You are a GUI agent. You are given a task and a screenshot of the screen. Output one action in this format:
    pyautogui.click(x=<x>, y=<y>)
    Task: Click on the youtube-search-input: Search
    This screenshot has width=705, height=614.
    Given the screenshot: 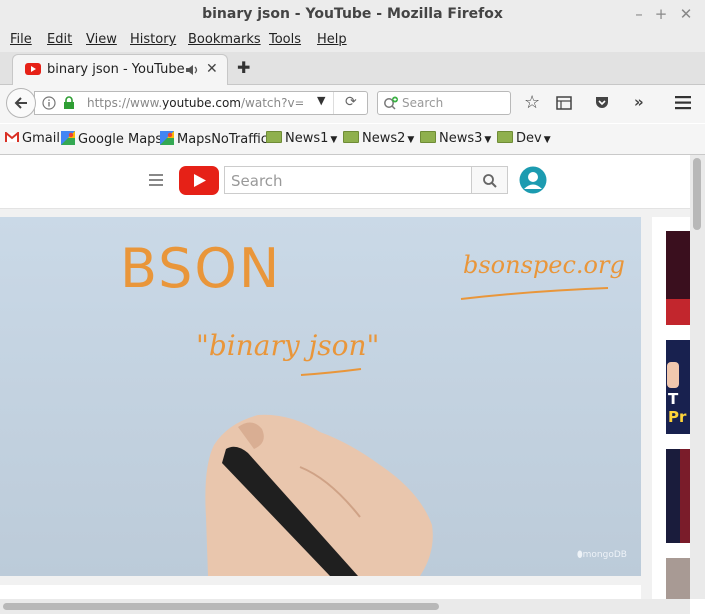 What is the action you would take?
    pyautogui.click(x=348, y=180)
    